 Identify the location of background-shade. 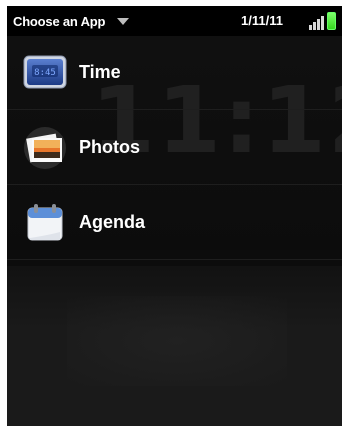
(177, 341).